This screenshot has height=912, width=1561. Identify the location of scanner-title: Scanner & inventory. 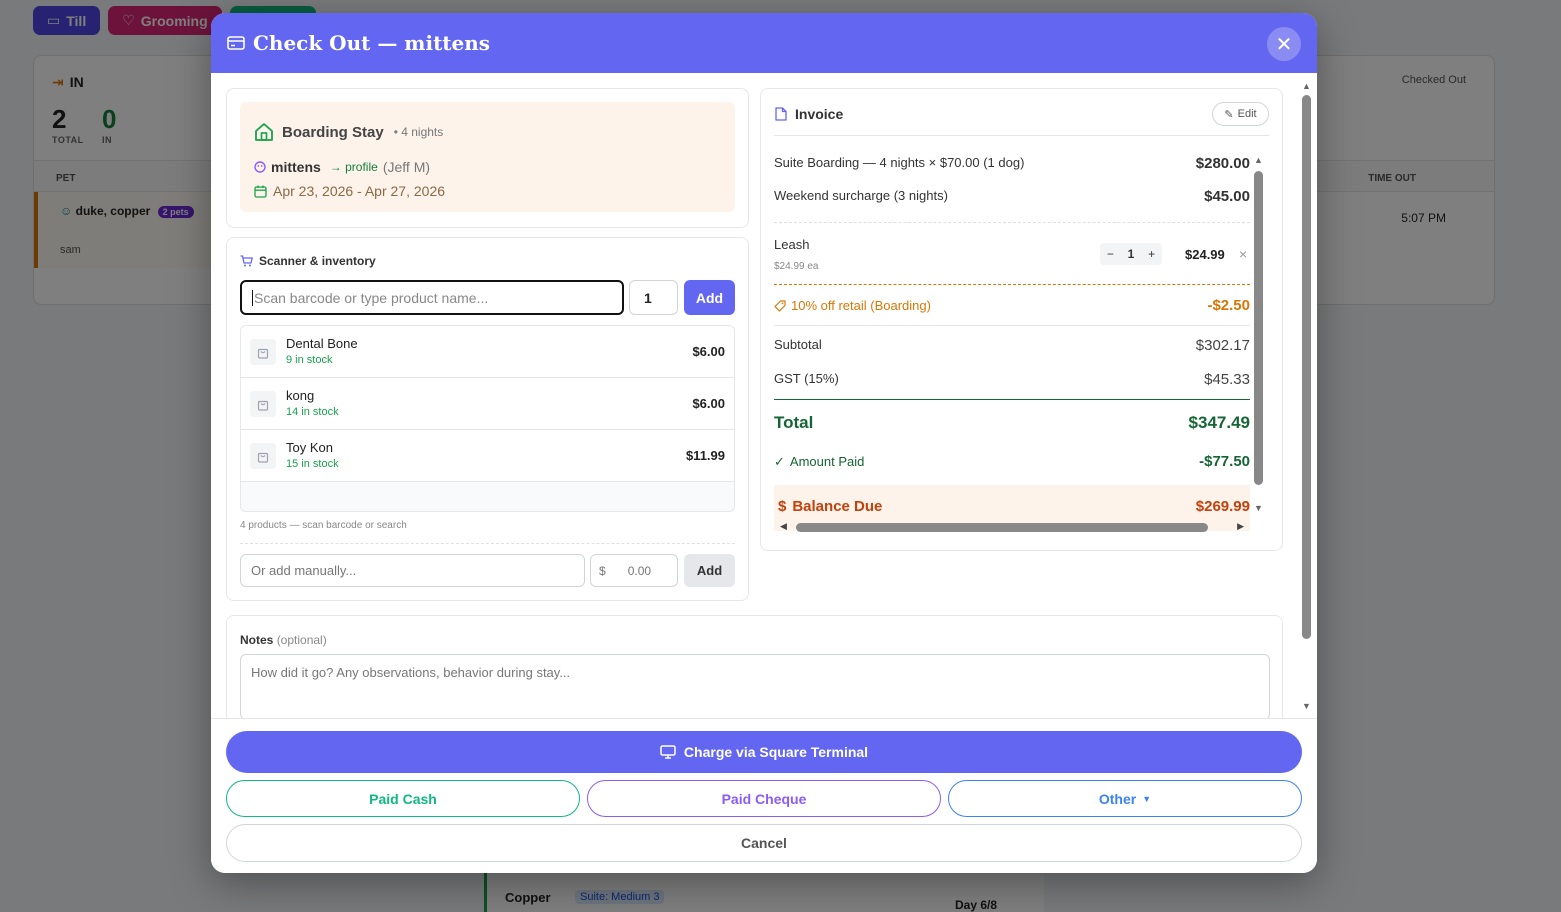
(308, 261).